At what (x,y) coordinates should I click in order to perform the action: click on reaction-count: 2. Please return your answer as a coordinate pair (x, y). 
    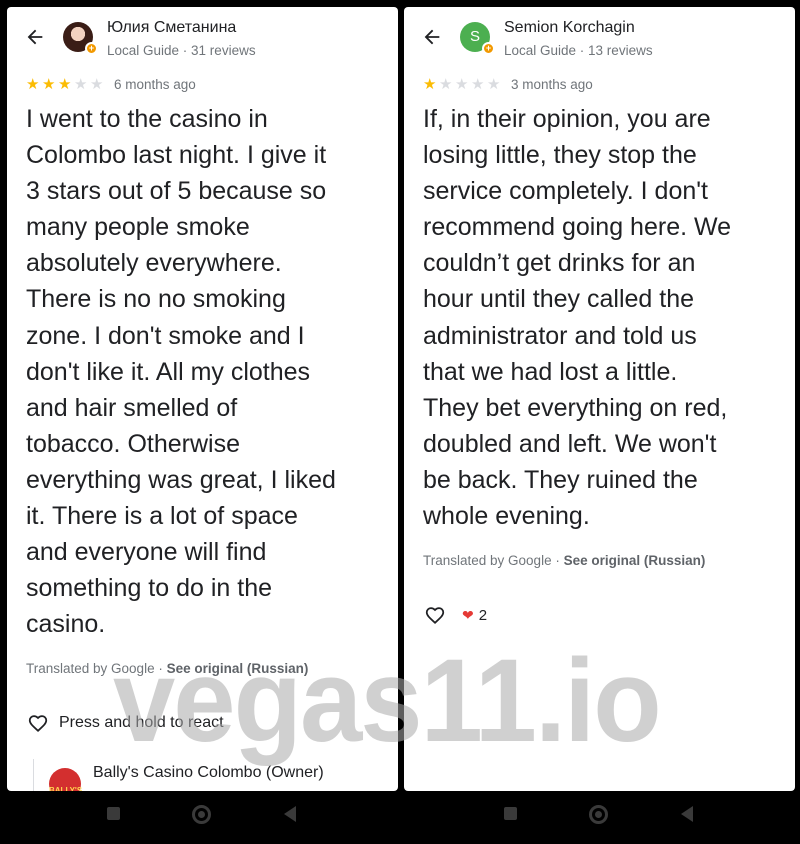
    Looking at the image, I should click on (483, 615).